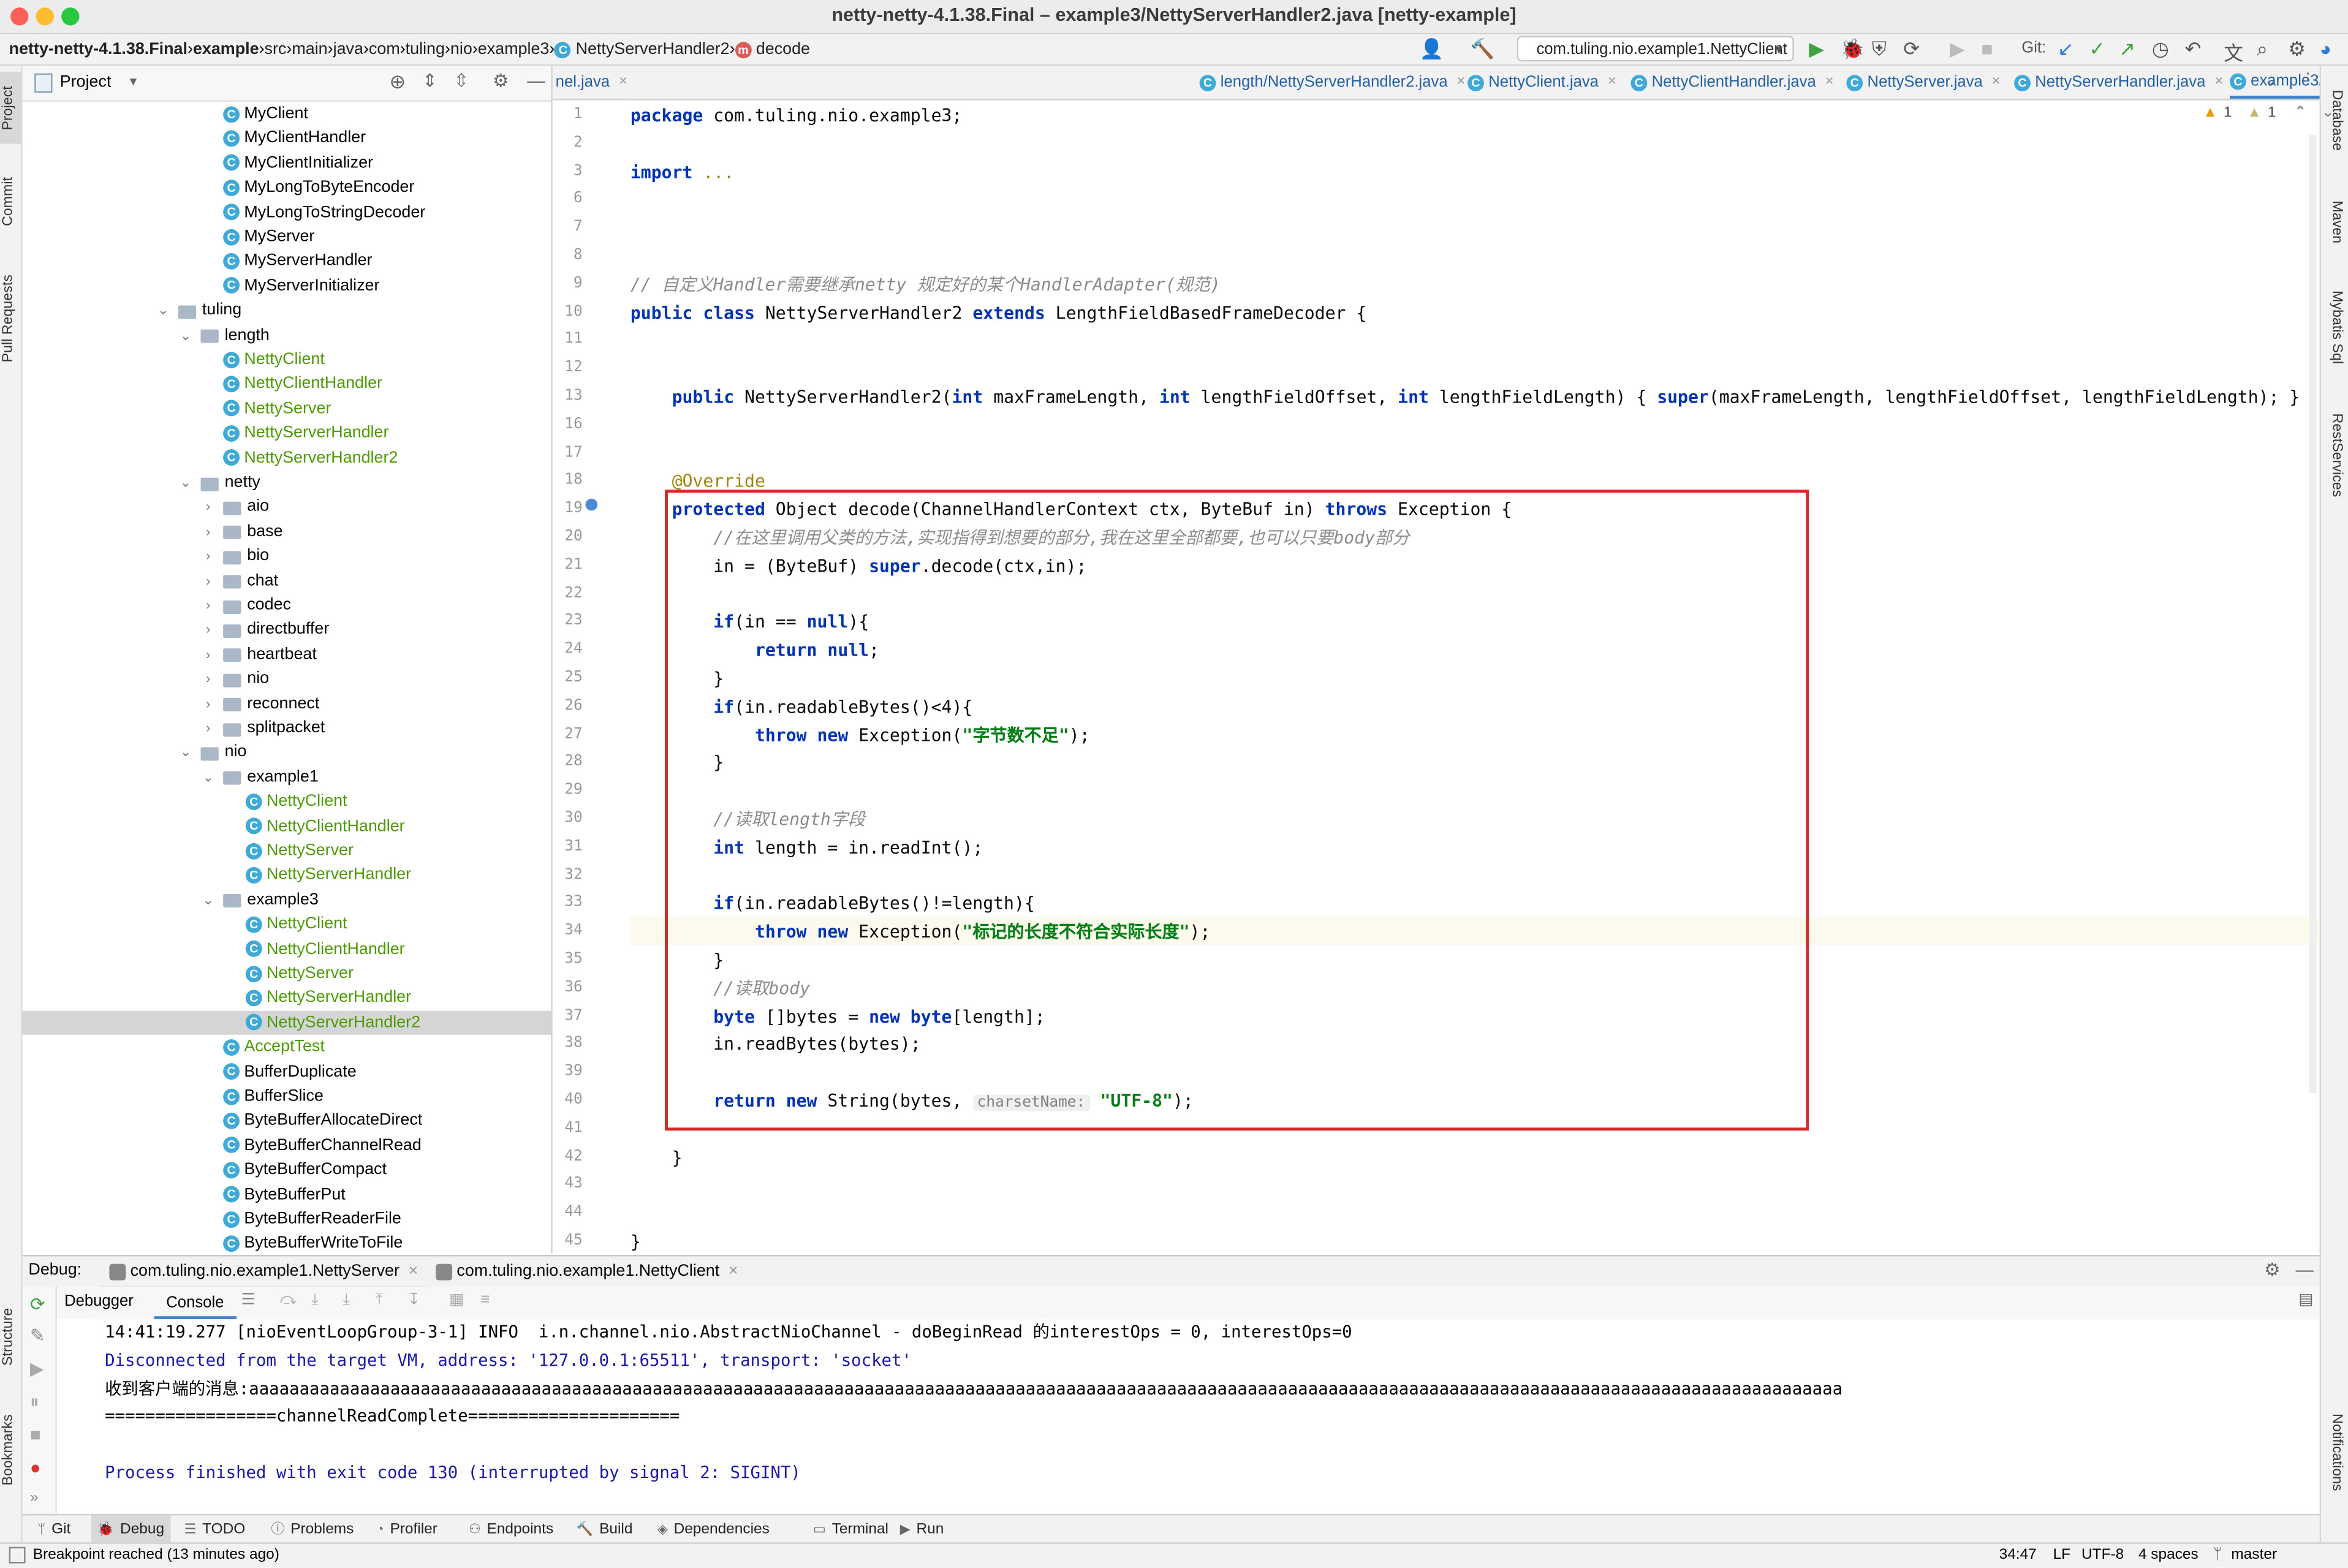 This screenshot has height=1568, width=2348. What do you see at coordinates (567, 594) in the screenshot?
I see `line-number: 22` at bounding box center [567, 594].